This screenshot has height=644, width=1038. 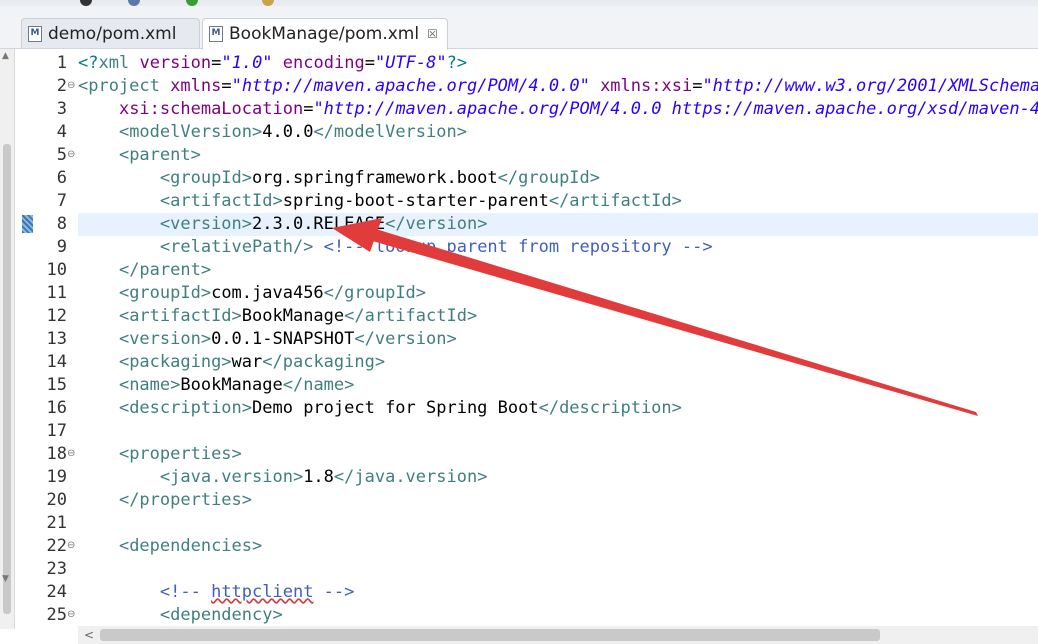 What do you see at coordinates (61, 247) in the screenshot?
I see `line-number: 9` at bounding box center [61, 247].